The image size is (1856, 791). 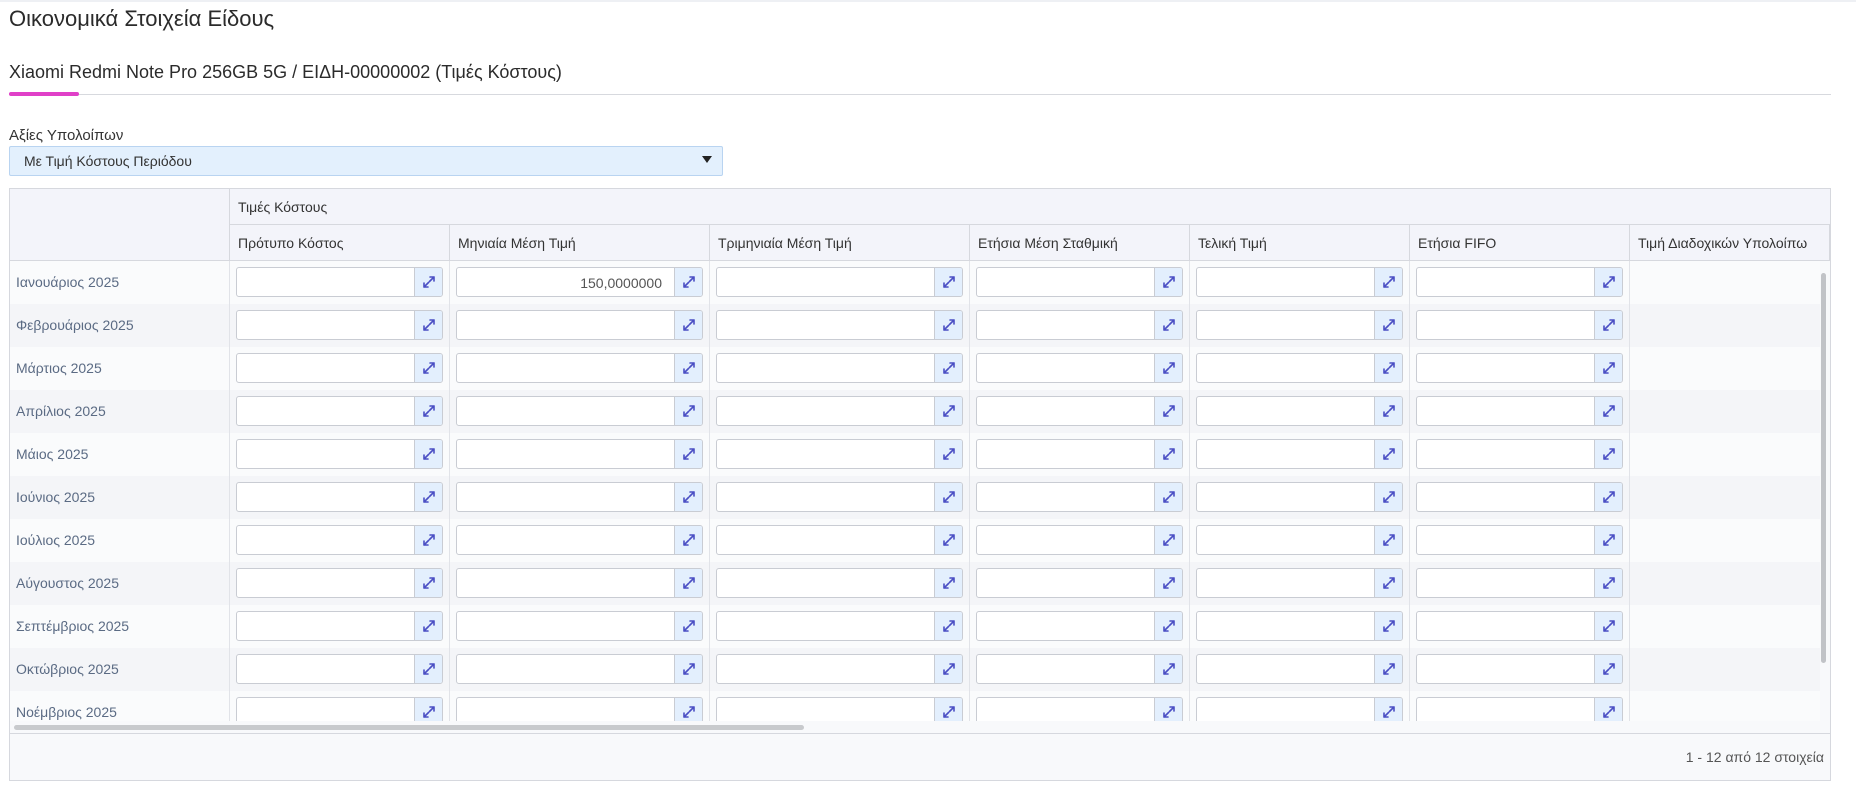 I want to click on balance-values-select: Με Τιμή Κόστους Περιόδου, so click(x=366, y=161).